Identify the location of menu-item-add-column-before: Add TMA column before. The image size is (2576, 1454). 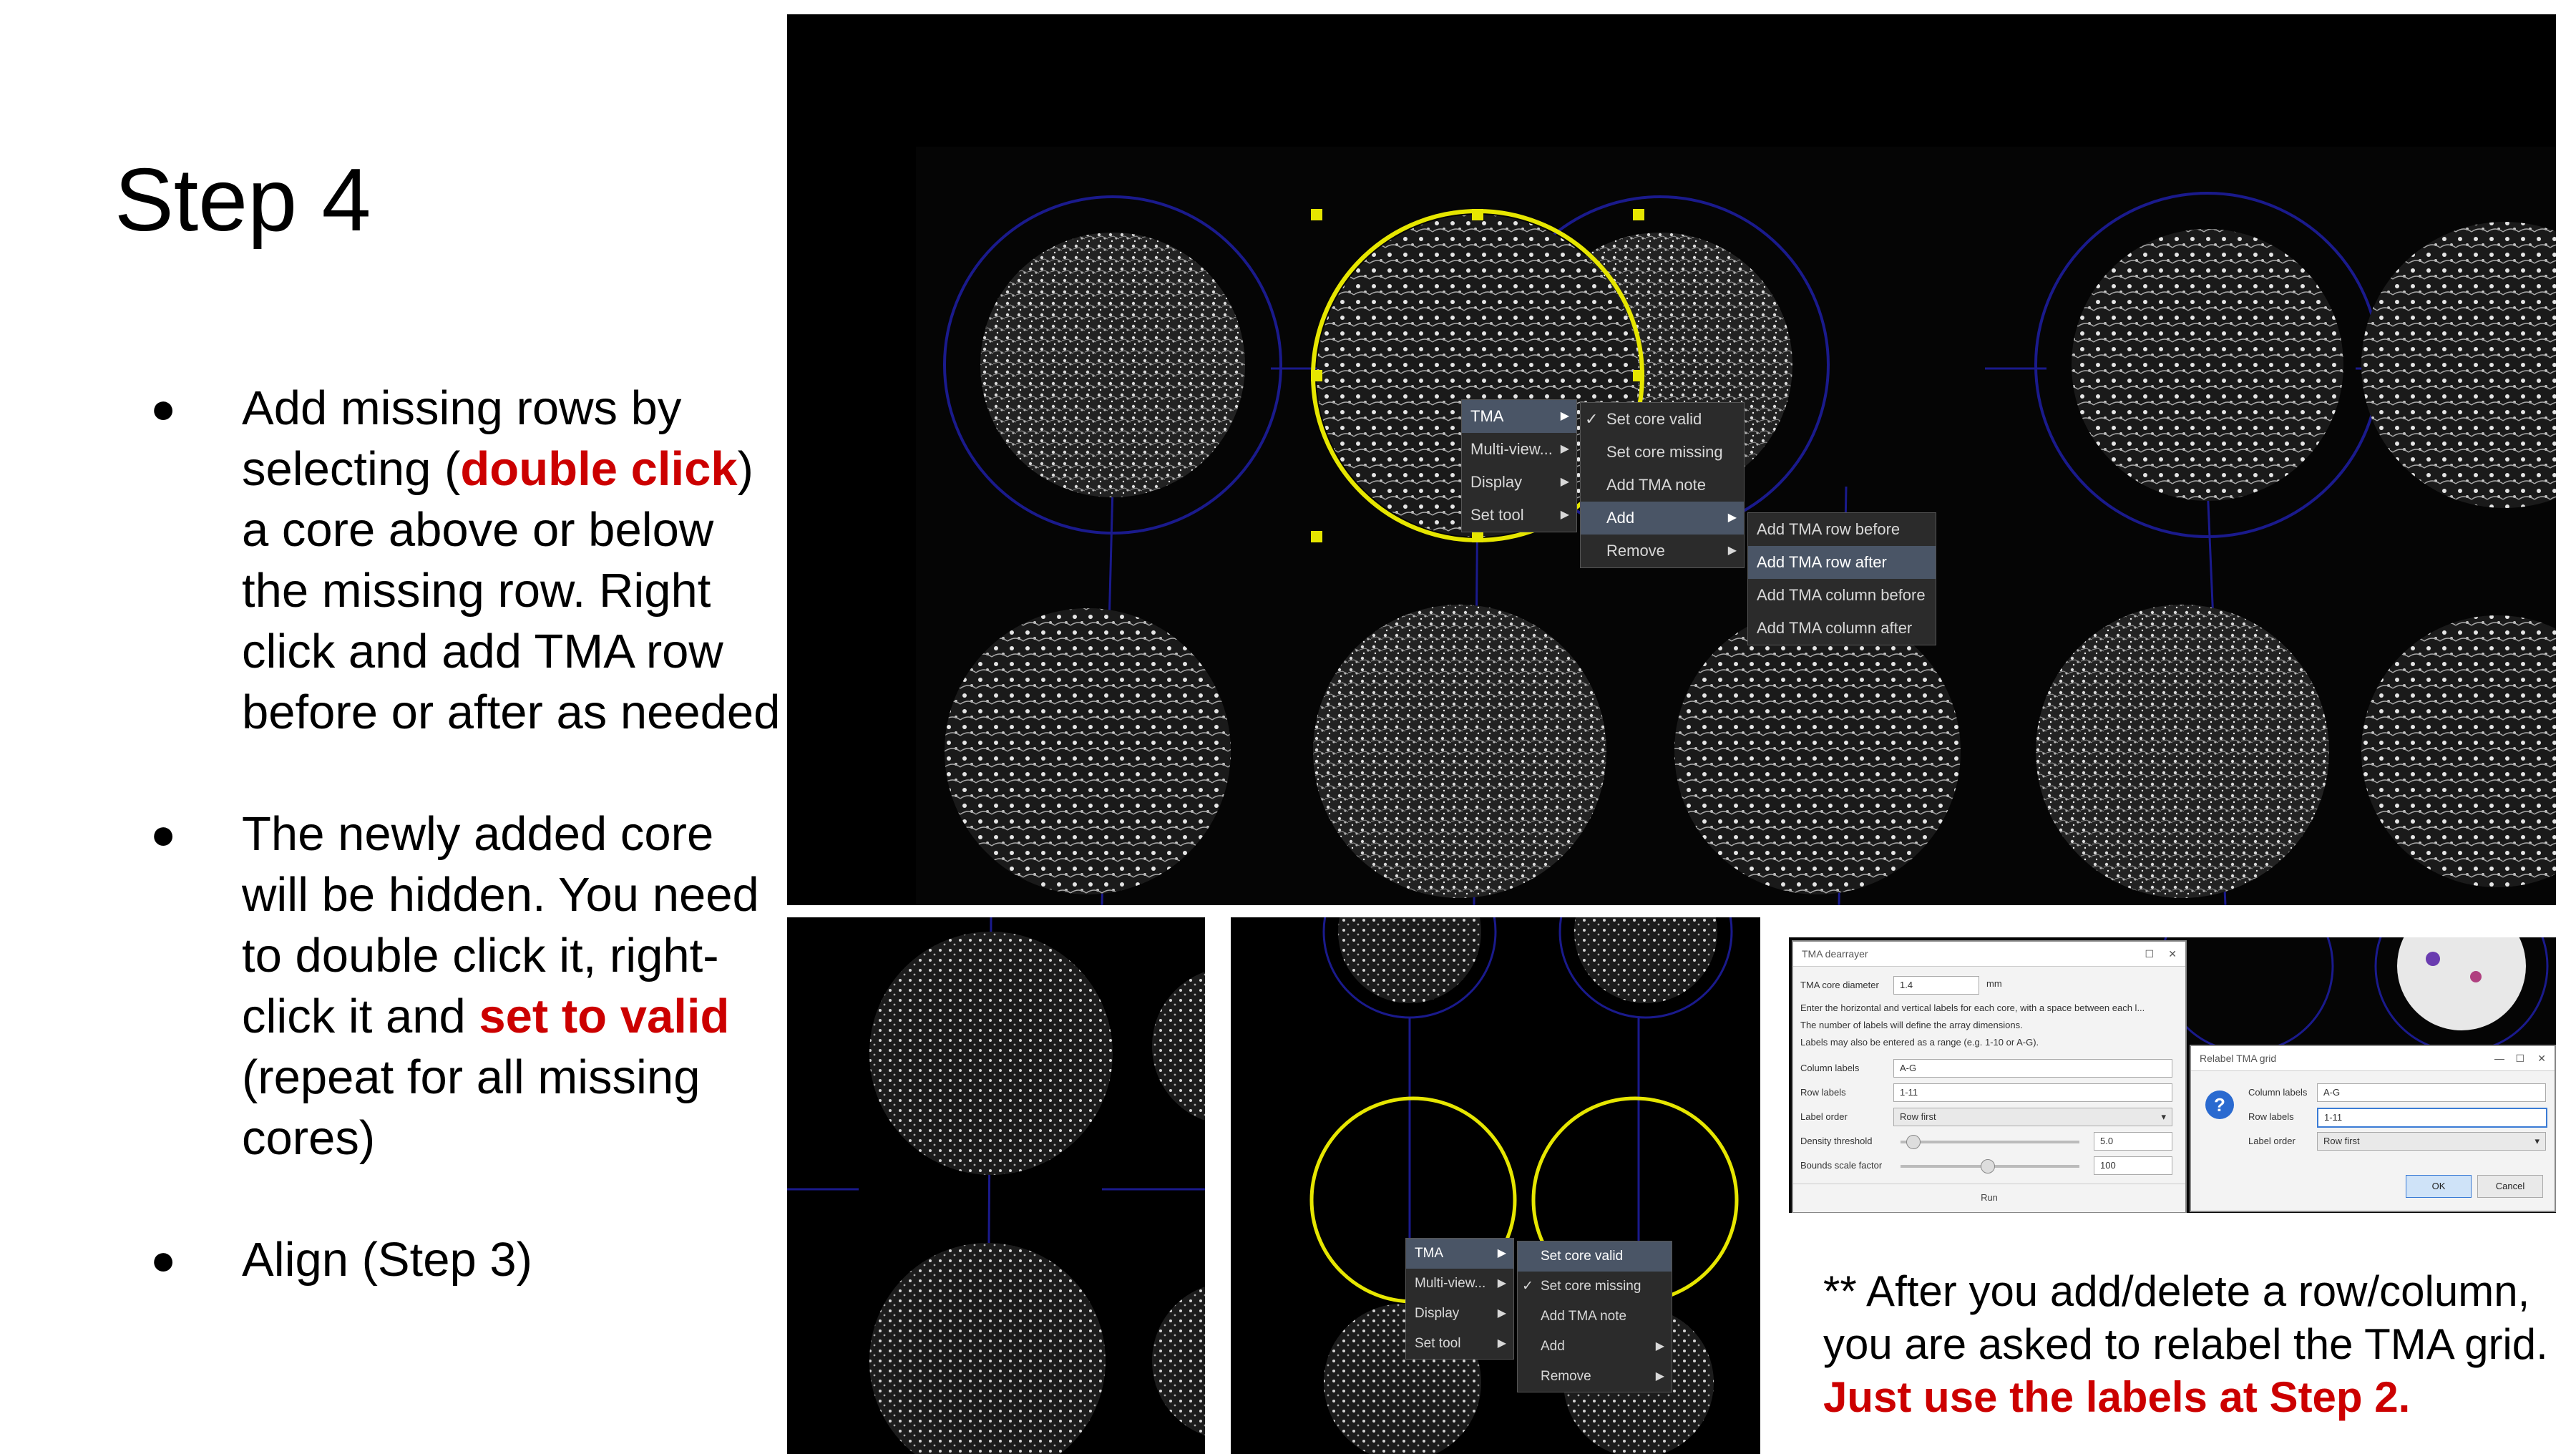
(1842, 595).